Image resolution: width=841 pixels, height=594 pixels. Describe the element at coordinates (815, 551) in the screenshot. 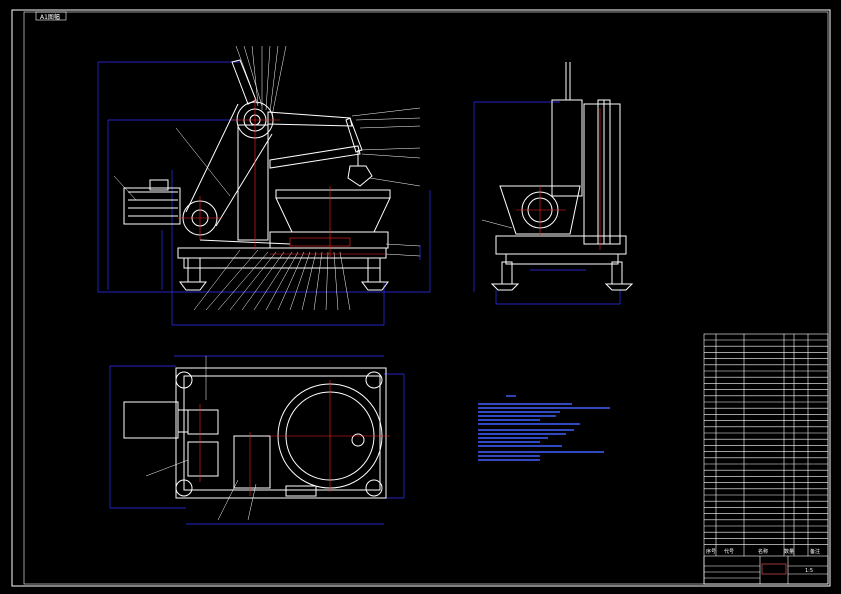

I see `bom-header-note: 备注` at that location.